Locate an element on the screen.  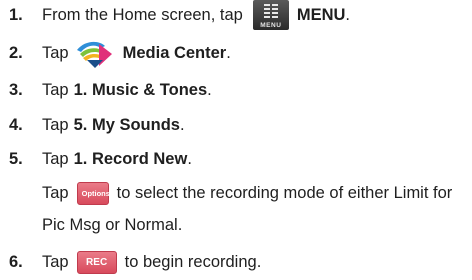
step-bold-text: 1. Music & Tones is located at coordinates (140, 89).